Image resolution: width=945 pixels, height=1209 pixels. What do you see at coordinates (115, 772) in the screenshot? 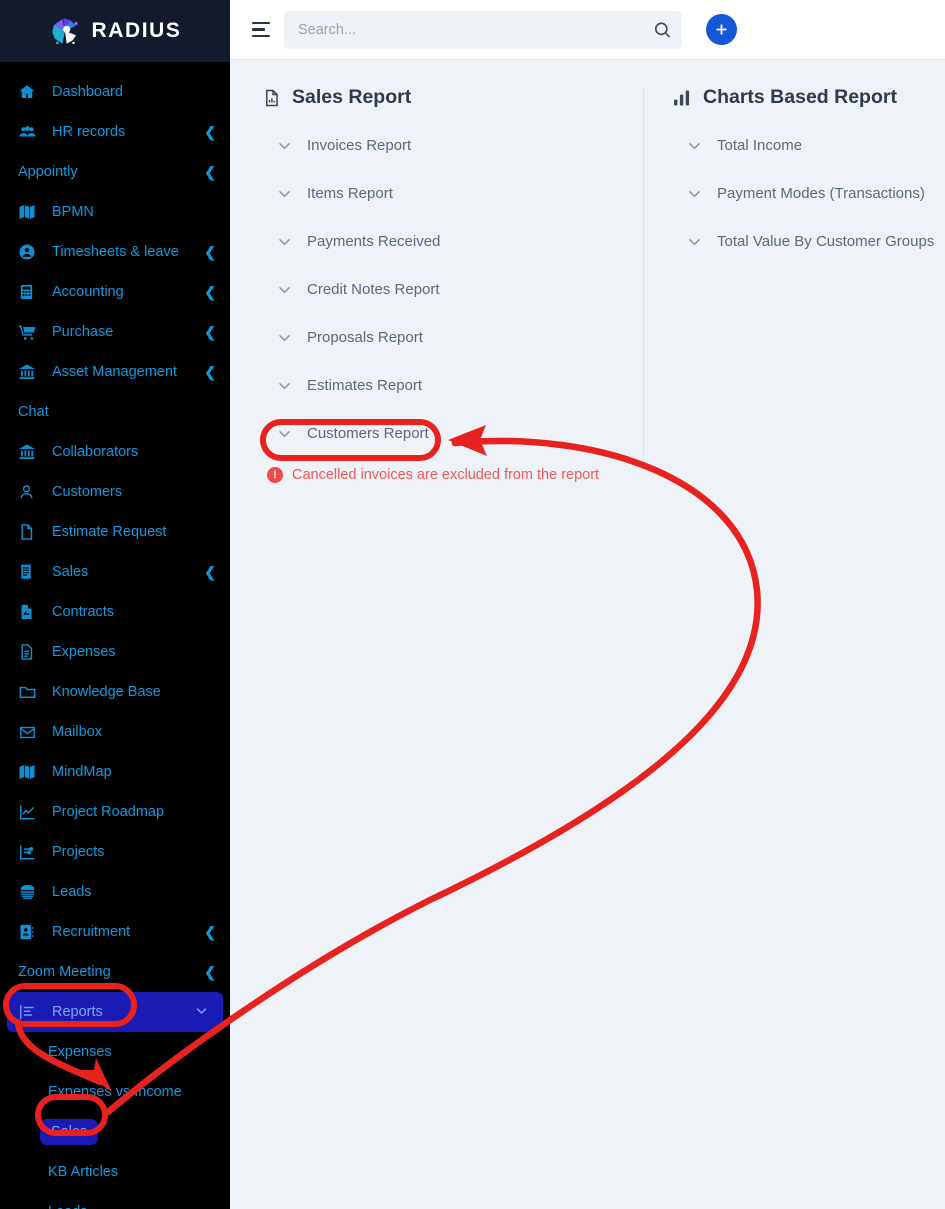
I see `sidebar-item-mindmap: MindMap` at bounding box center [115, 772].